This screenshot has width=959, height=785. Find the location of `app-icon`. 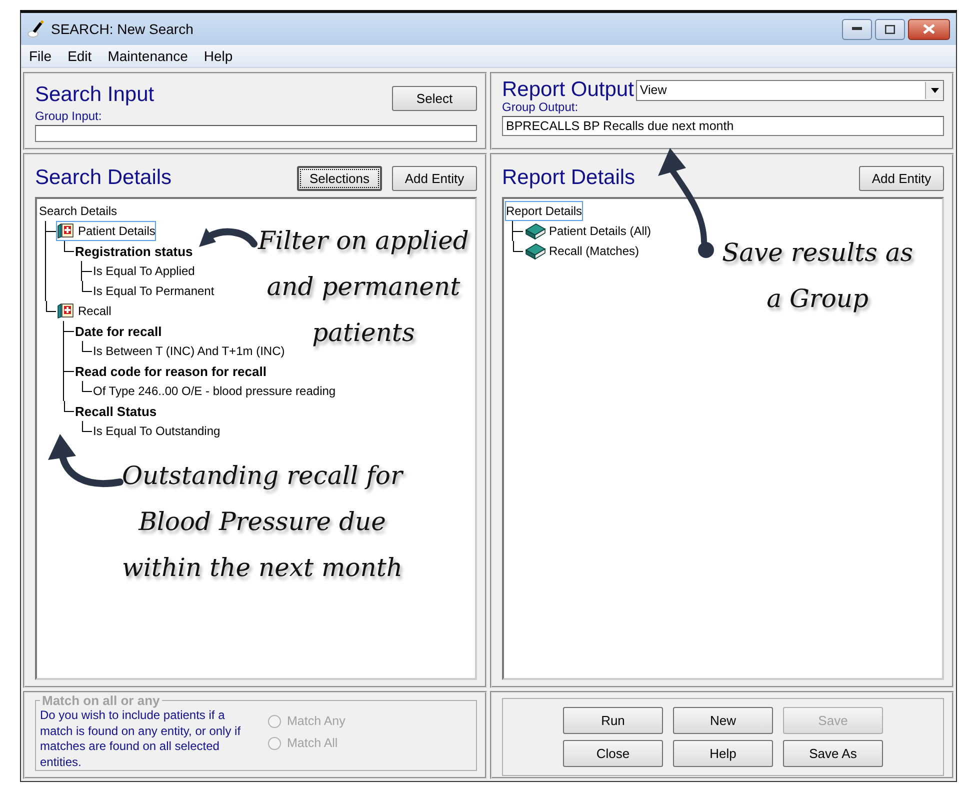

app-icon is located at coordinates (36, 29).